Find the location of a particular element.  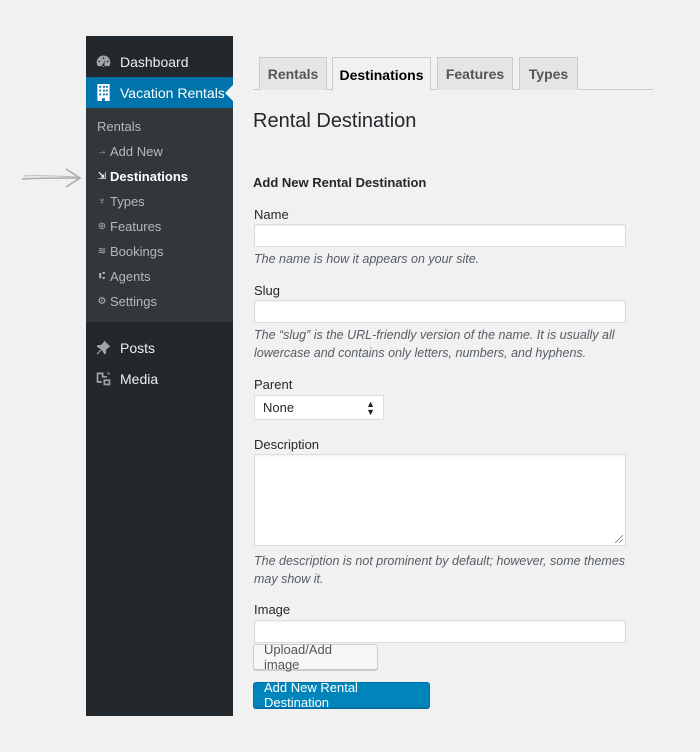

submenu-item-label: Rentals is located at coordinates (119, 126).